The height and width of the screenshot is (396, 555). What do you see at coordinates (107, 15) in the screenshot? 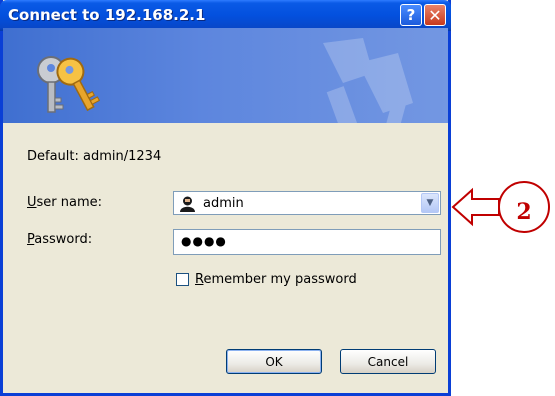
I see `window-title: Connect to 192.168.2.1` at bounding box center [107, 15].